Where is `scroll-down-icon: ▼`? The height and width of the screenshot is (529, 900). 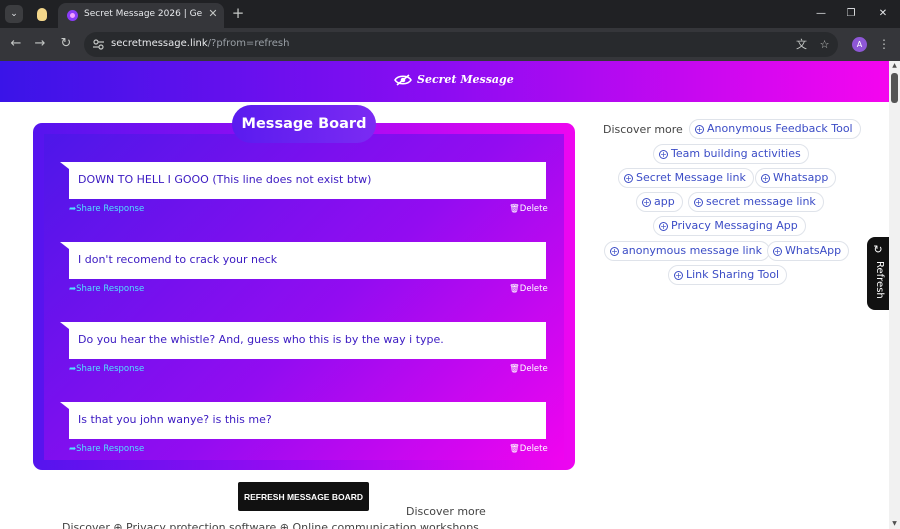 scroll-down-icon: ▼ is located at coordinates (894, 524).